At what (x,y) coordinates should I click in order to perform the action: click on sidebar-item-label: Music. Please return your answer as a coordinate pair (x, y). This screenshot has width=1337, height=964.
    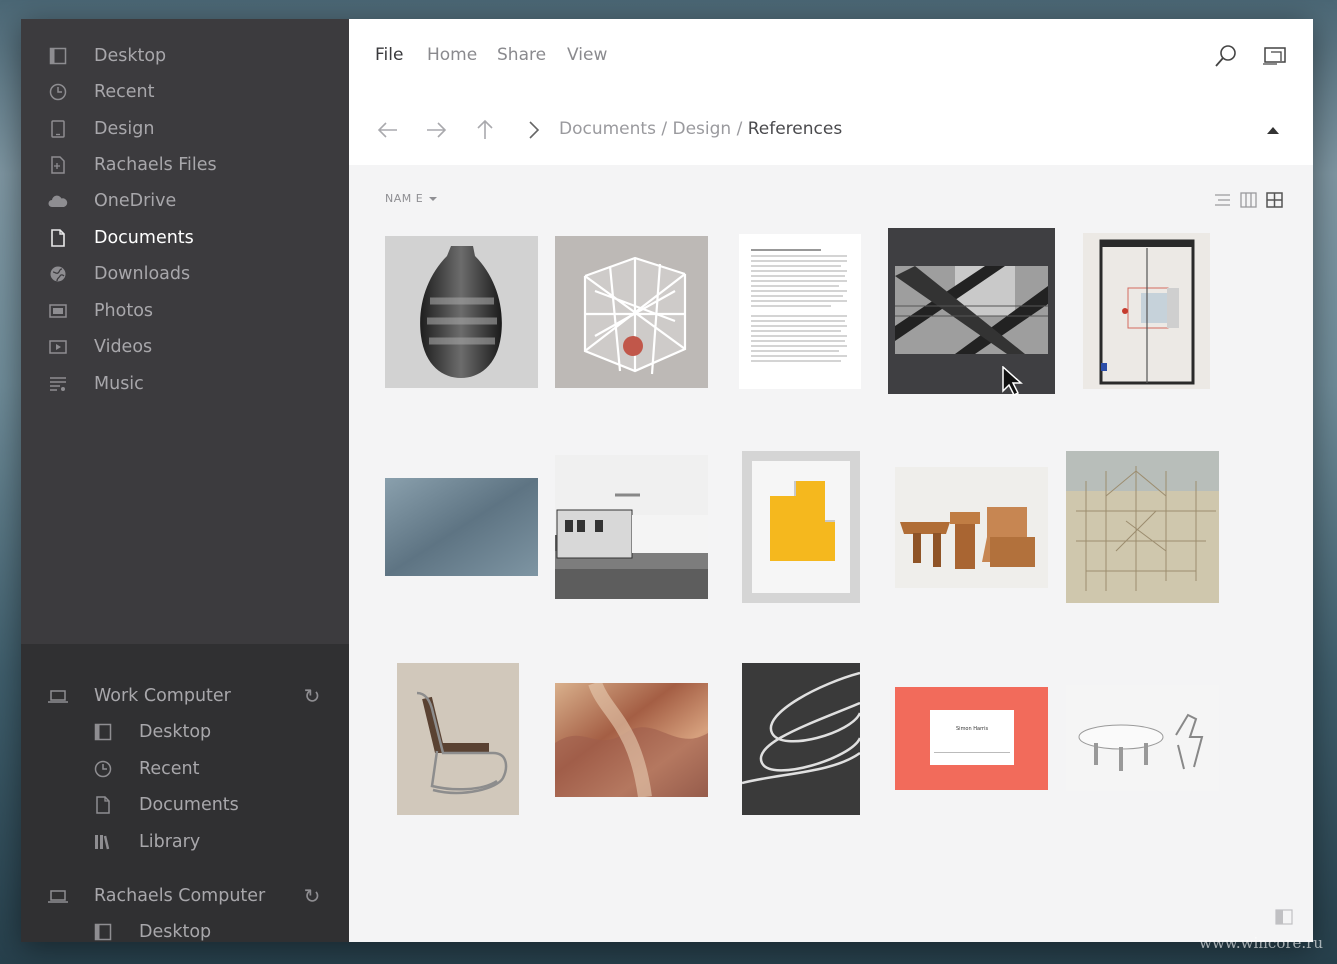
    Looking at the image, I should click on (119, 384).